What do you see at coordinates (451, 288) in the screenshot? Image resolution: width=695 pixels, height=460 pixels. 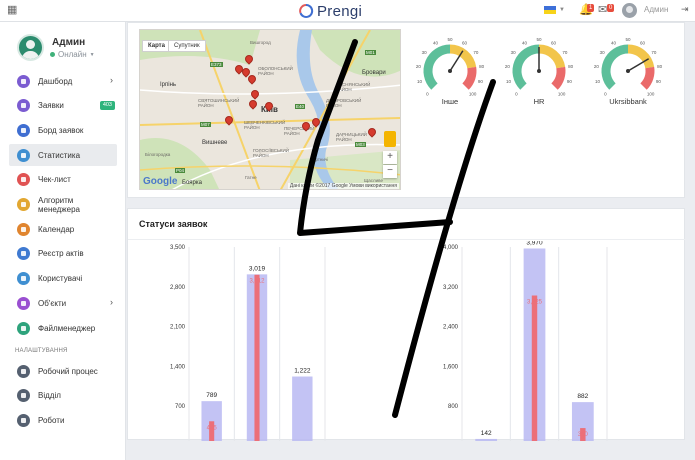 I see `y-tick-label: 3,200` at bounding box center [451, 288].